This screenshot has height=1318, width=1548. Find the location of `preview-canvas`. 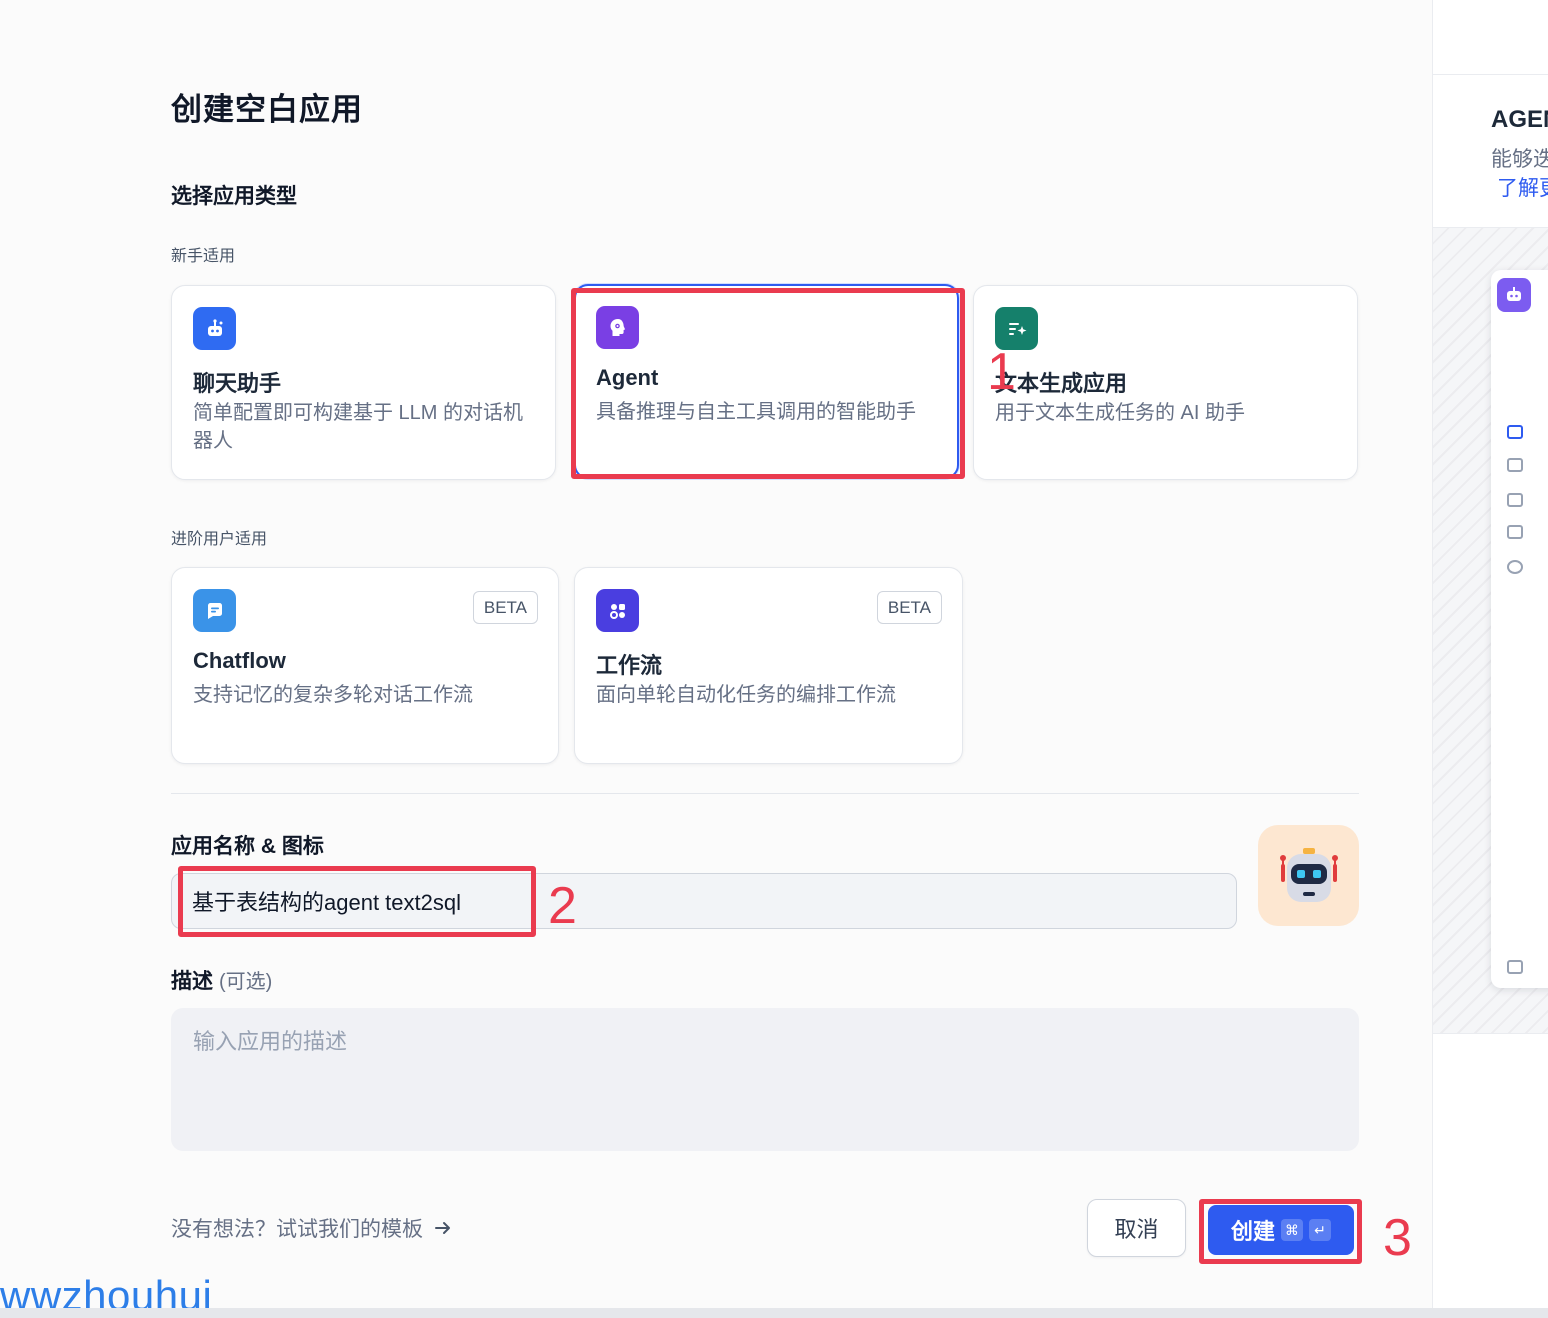

preview-canvas is located at coordinates (1490, 630).